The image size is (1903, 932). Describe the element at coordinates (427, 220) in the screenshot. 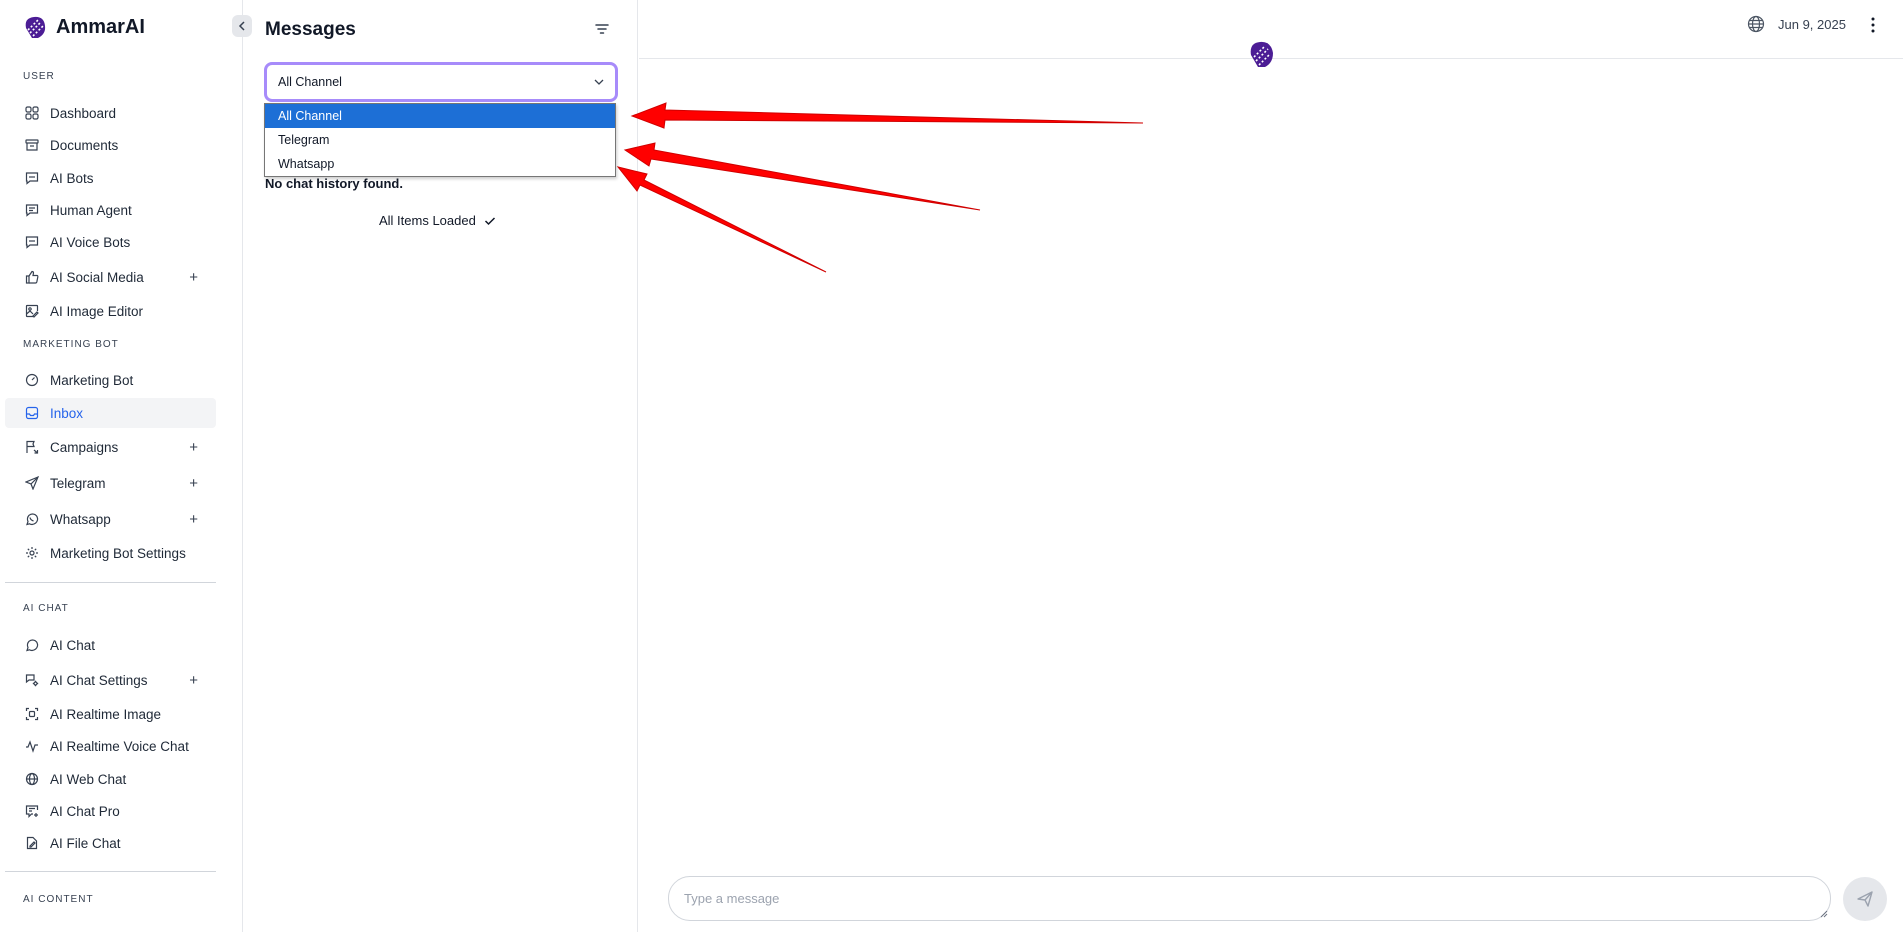

I see `all-items-loaded-label: All Items Loaded` at that location.